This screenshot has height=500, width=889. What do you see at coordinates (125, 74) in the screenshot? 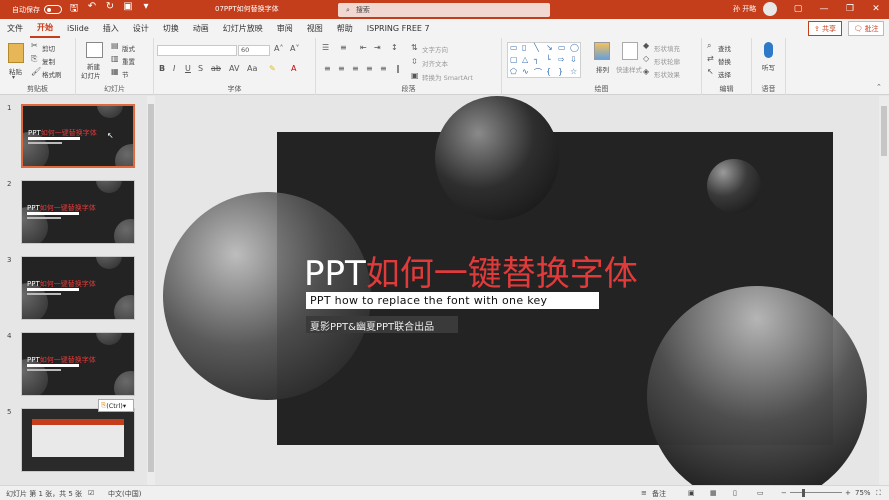
I see `section-button: 节` at bounding box center [125, 74].